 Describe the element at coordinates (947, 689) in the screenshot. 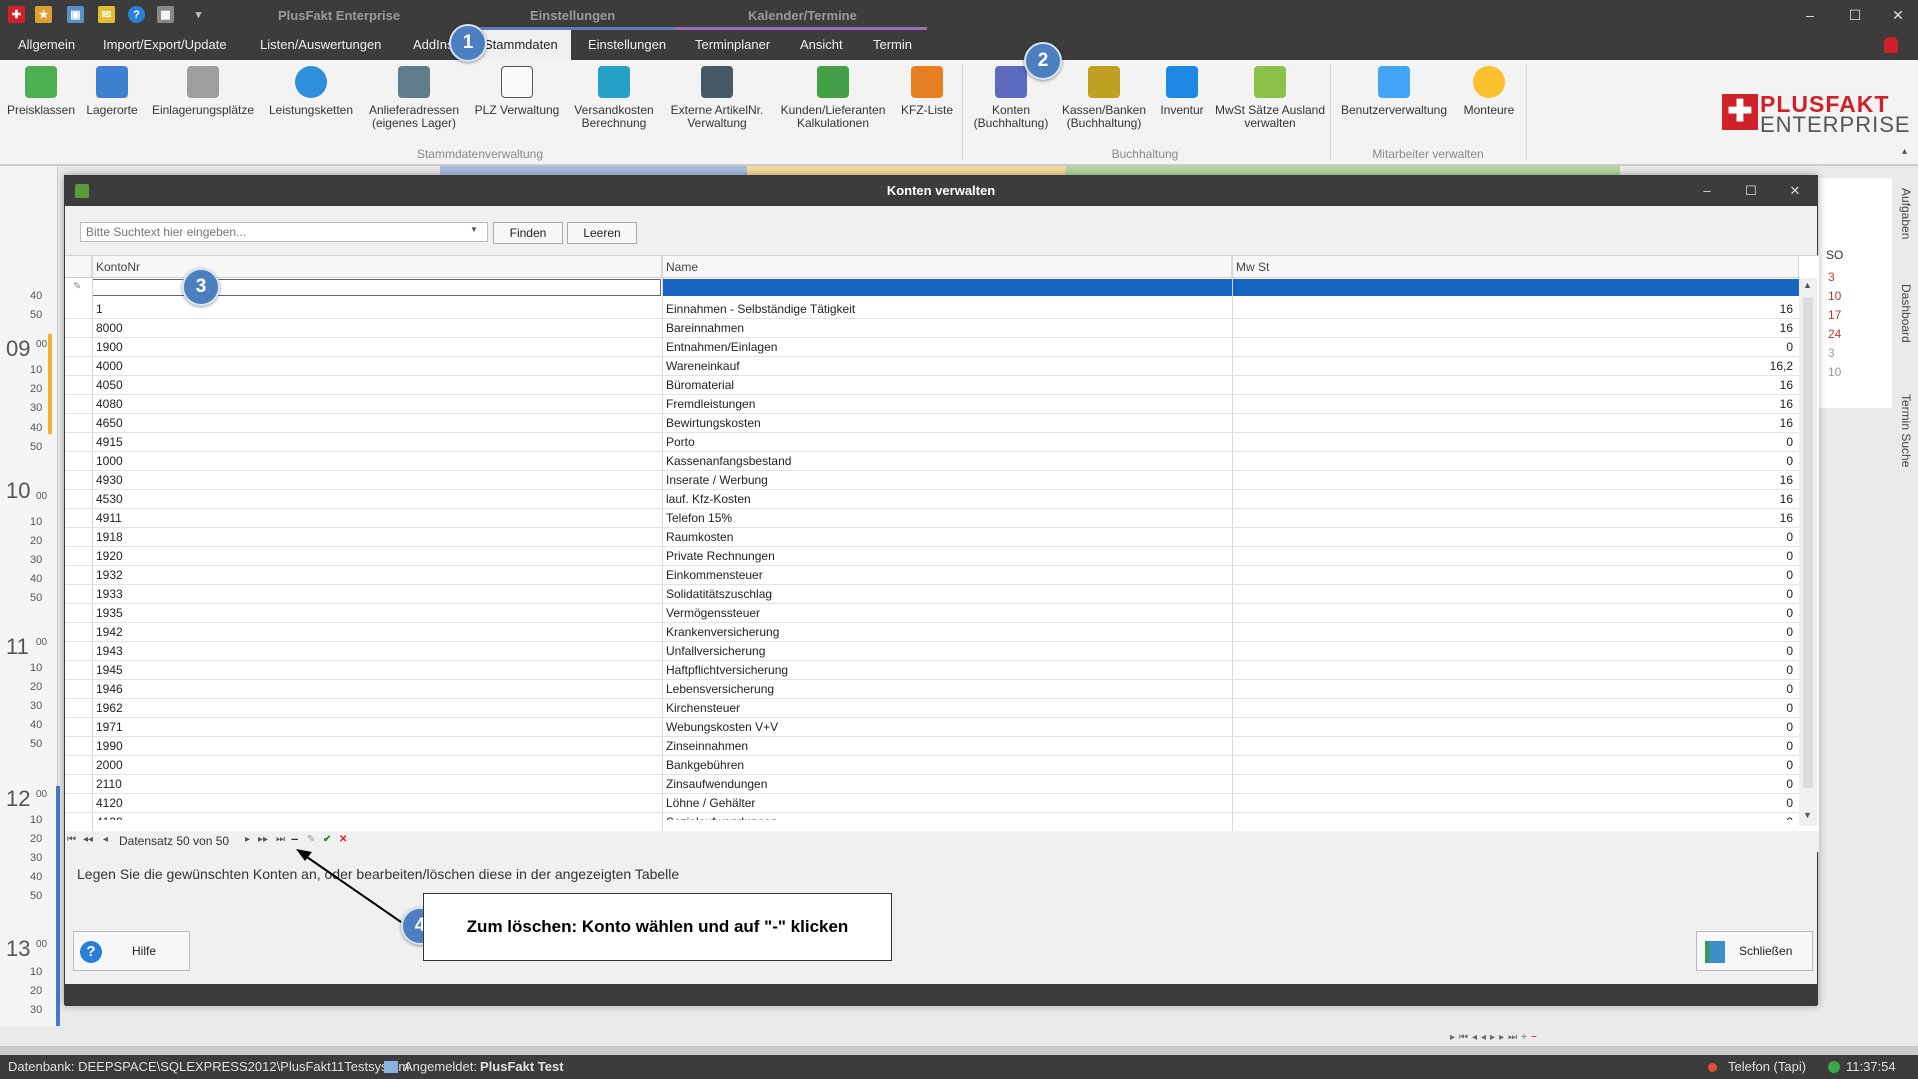

I see `cell-name: Lebensversicherung` at that location.